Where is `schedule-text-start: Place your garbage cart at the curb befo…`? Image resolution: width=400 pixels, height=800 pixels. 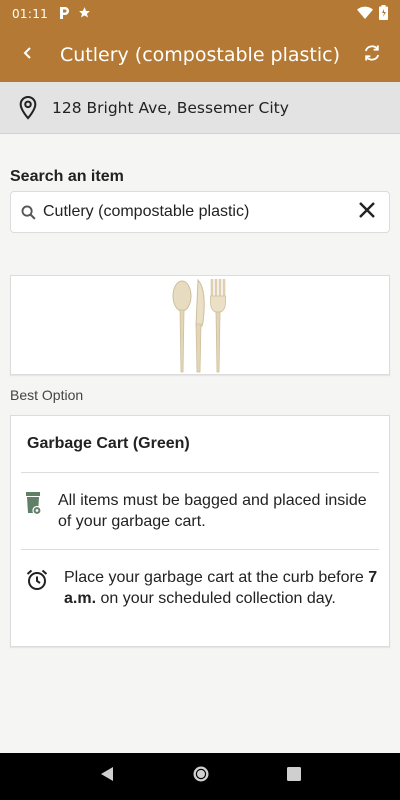
schedule-text-start: Place your garbage cart at the curb befo… is located at coordinates (216, 577).